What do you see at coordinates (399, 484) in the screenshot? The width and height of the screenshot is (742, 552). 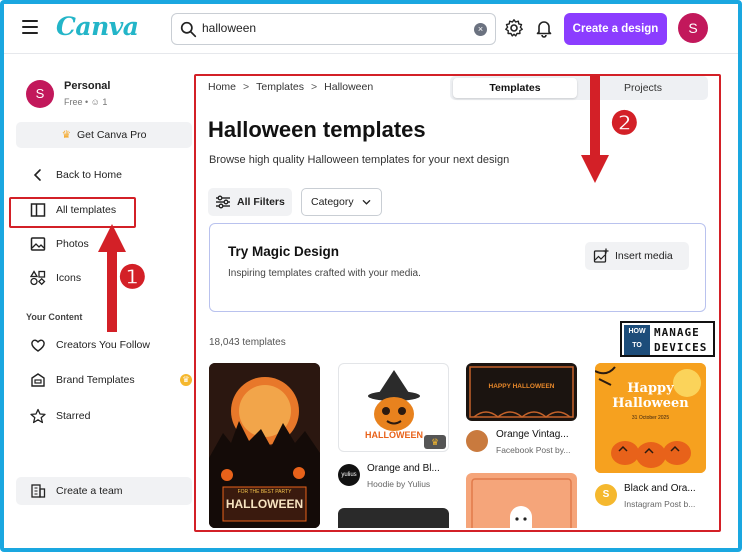 I see `template-subtitle: Hoodie by Yulius` at bounding box center [399, 484].